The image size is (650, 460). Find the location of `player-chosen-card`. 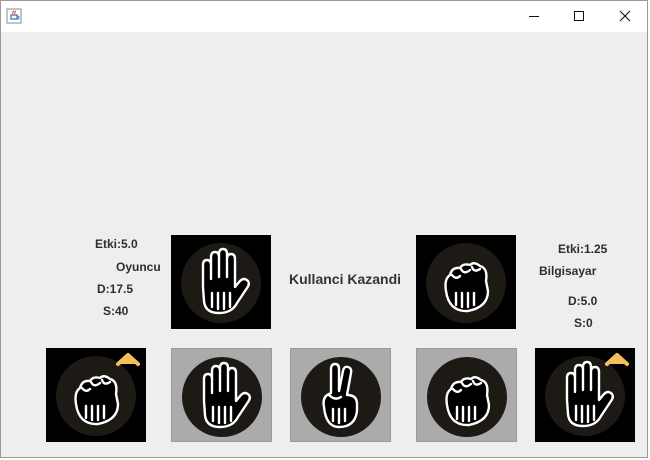

player-chosen-card is located at coordinates (221, 282).